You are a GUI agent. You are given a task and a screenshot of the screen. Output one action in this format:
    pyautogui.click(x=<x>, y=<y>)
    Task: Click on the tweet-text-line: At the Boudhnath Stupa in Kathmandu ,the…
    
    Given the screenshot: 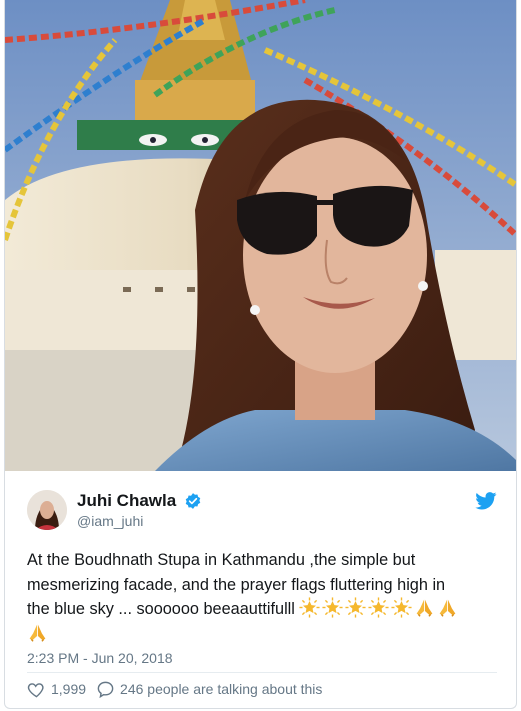 What is the action you would take?
    pyautogui.click(x=221, y=560)
    